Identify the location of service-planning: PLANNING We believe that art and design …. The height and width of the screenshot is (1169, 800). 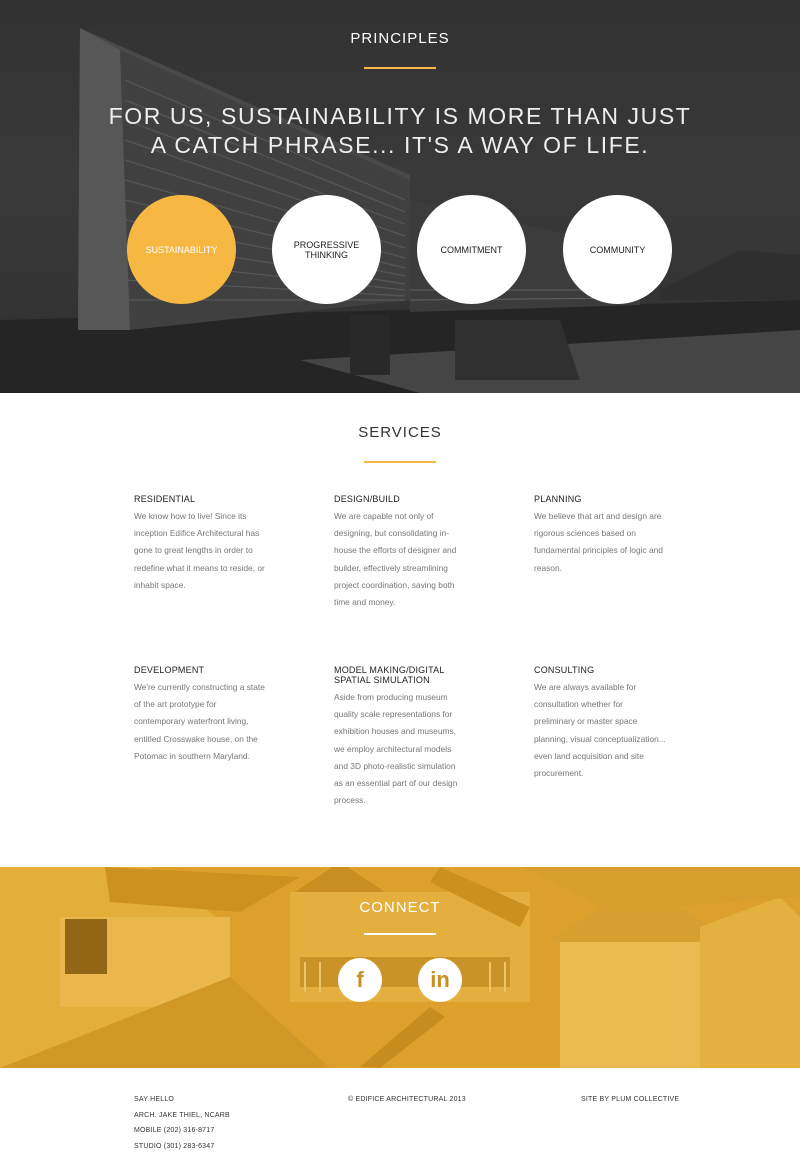
(600, 535).